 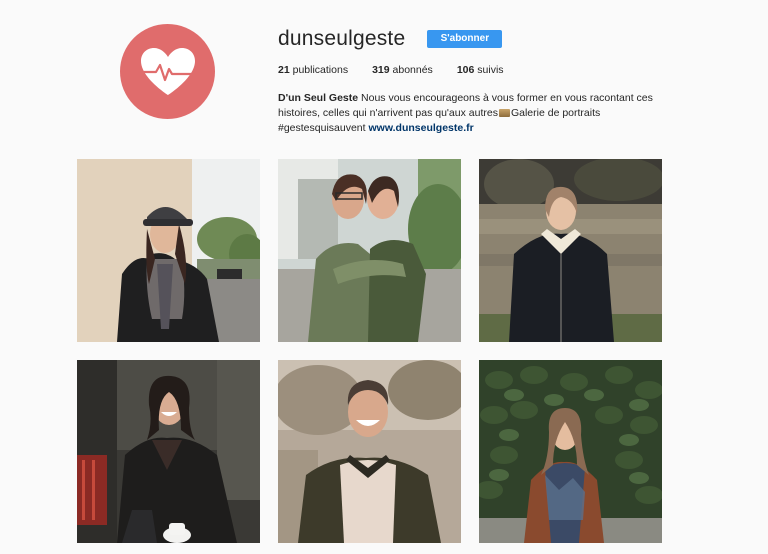 I want to click on post-thumbnail-two-women-hugging, so click(x=369, y=250).